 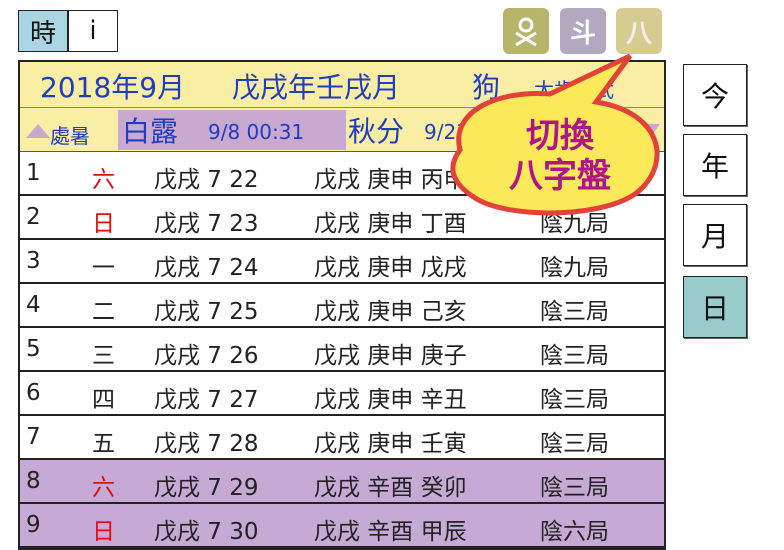 I want to click on ba-icon: 八, so click(x=639, y=31).